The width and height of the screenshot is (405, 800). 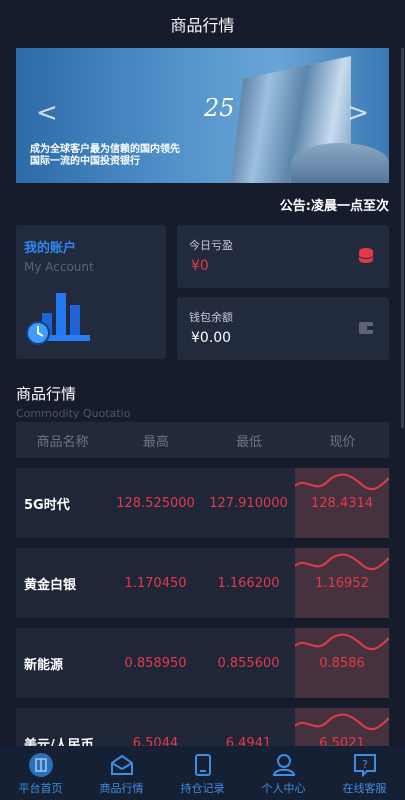 I want to click on tab-support: ? 在线客服, so click(x=364, y=773).